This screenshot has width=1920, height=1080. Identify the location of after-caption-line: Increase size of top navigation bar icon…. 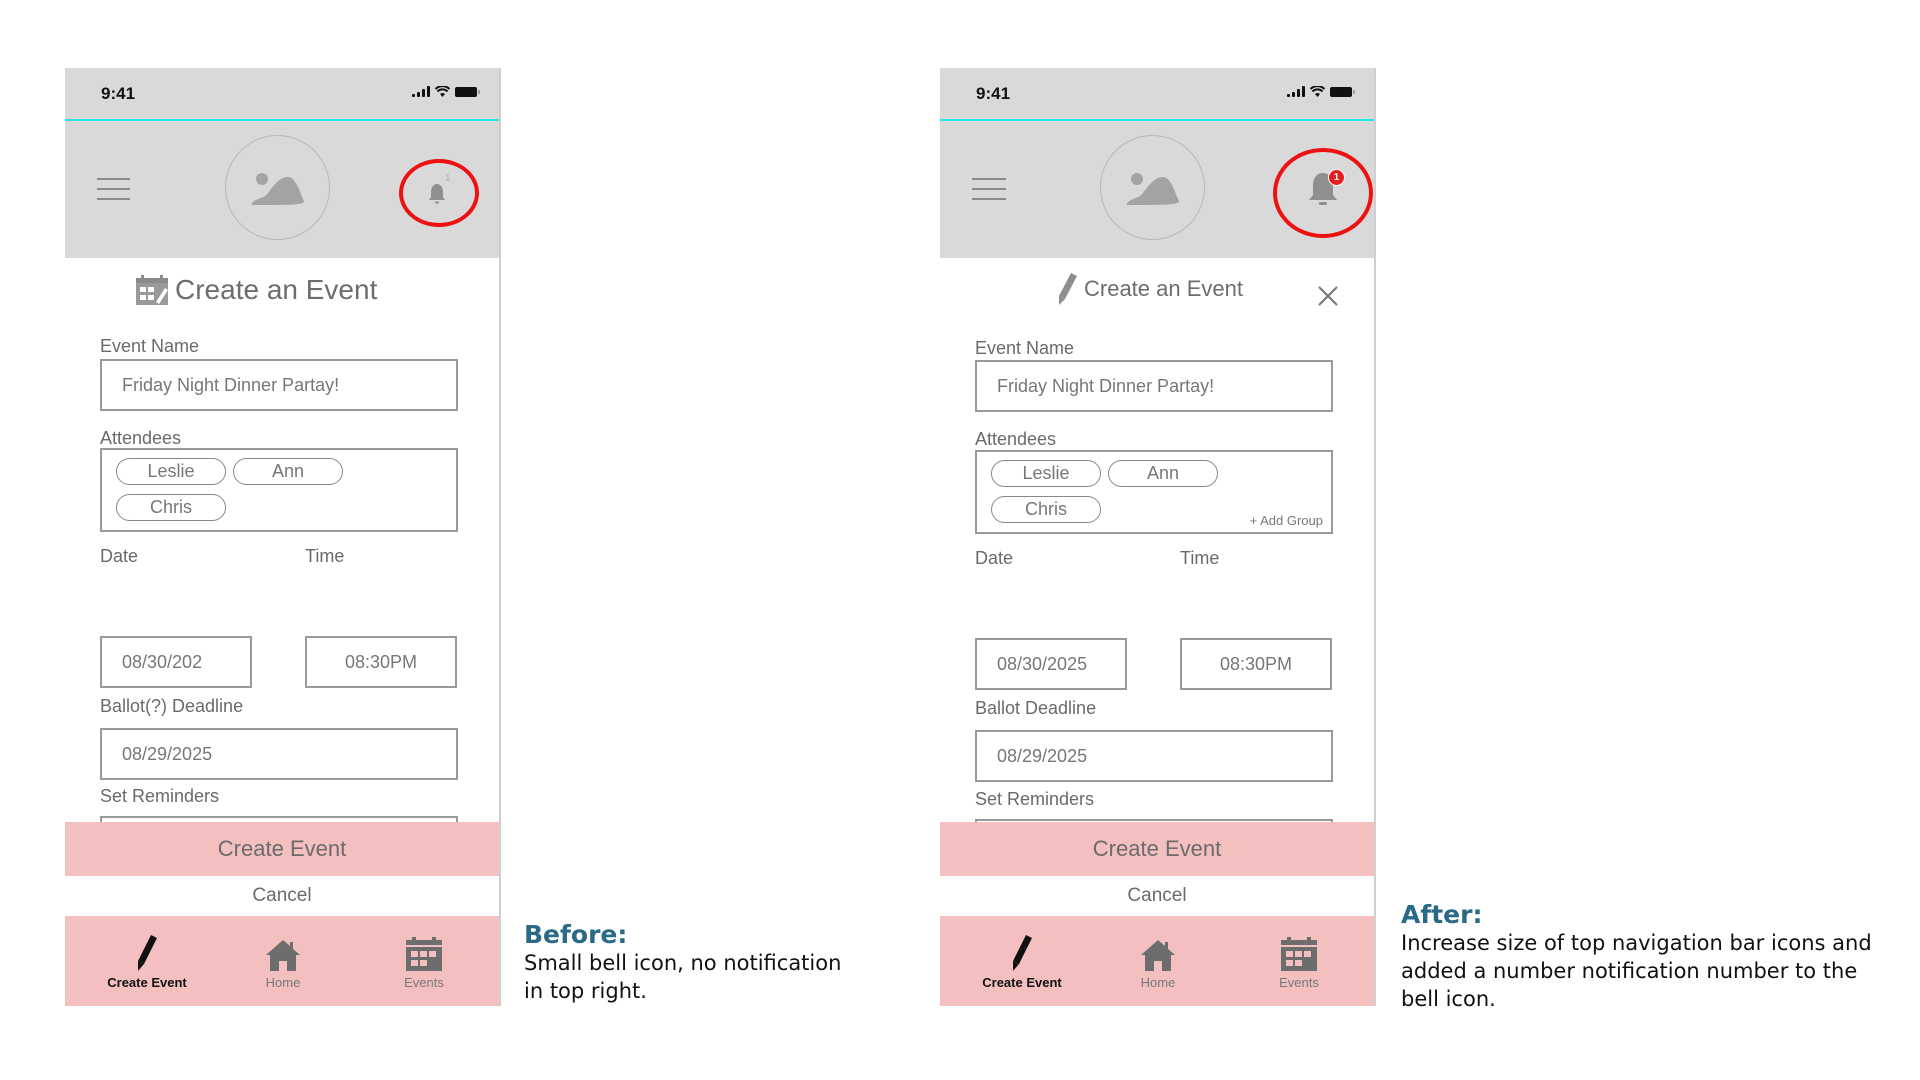
(1636, 943).